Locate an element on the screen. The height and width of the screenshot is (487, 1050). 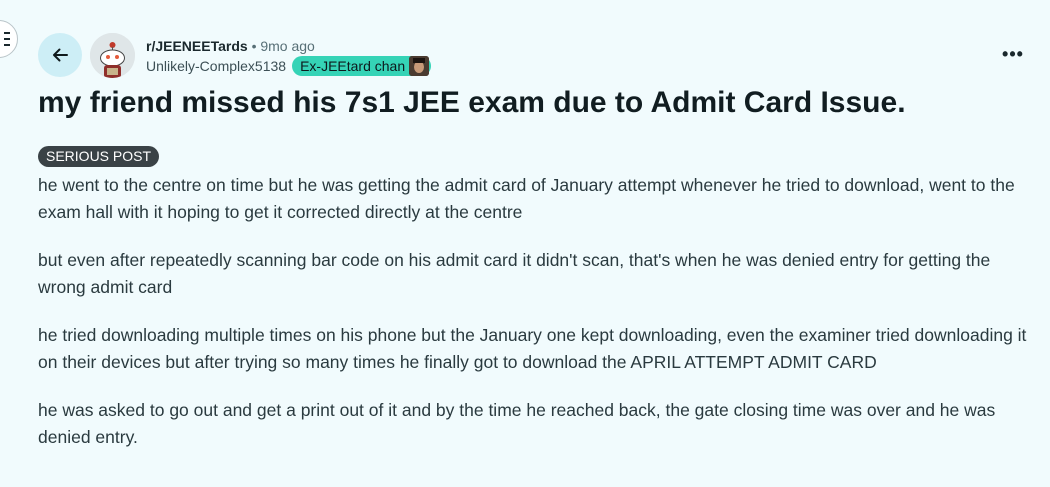
user-flair: Ex-JEEtard chan is located at coordinates (362, 66).